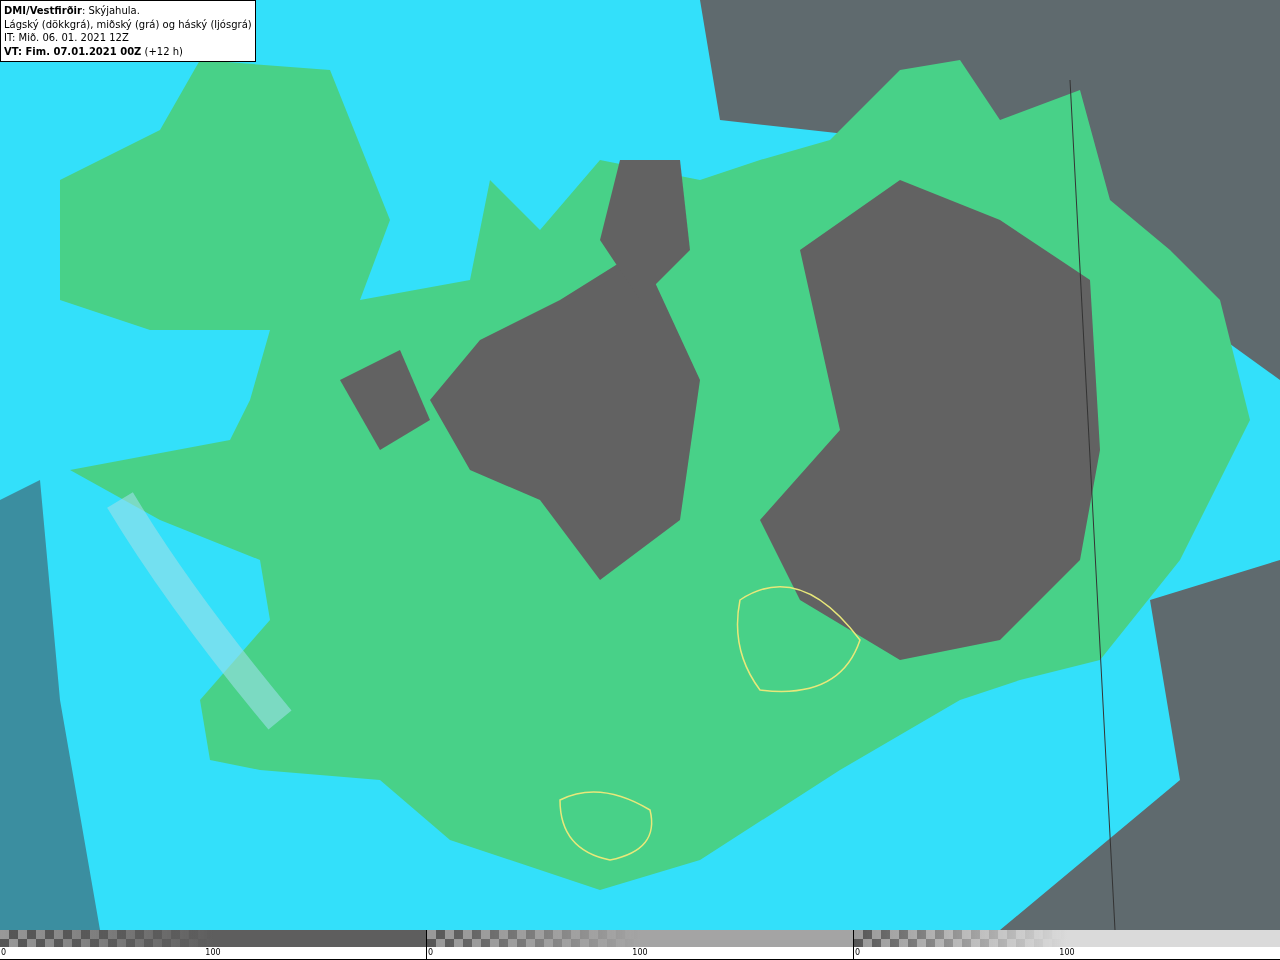 This screenshot has width=1280, height=960. I want to click on info-text: VT: Fim. 07.01.2021 00Z (+12 h), so click(94, 51).